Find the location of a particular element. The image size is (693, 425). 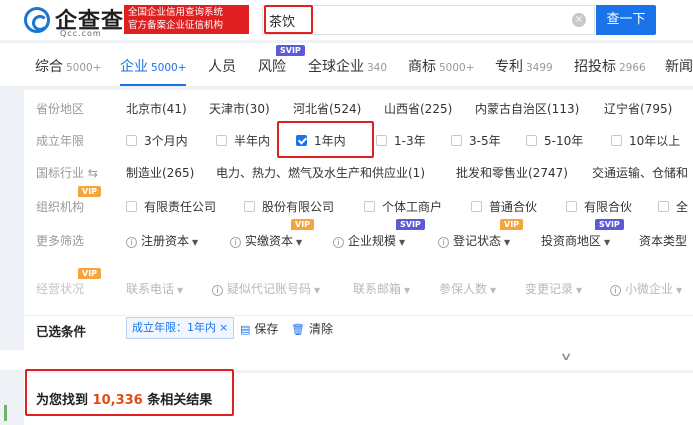

badge-line-2: 官方备案企业征信机构 is located at coordinates (176, 25).